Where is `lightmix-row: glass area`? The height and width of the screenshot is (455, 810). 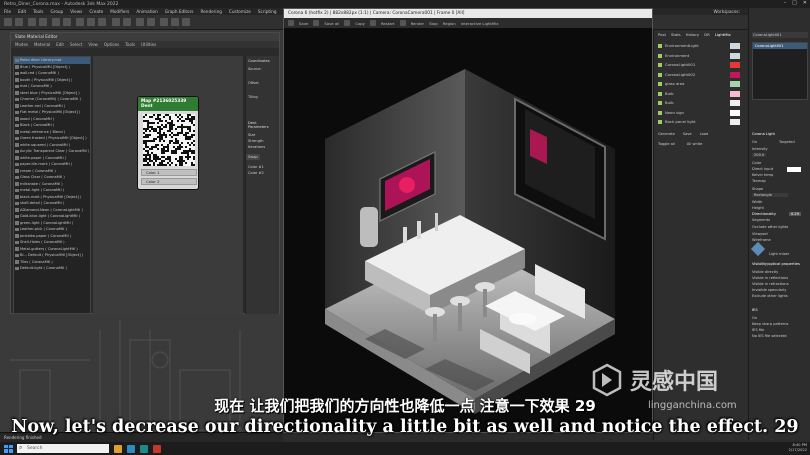 lightmix-row: glass area is located at coordinates (702, 84).